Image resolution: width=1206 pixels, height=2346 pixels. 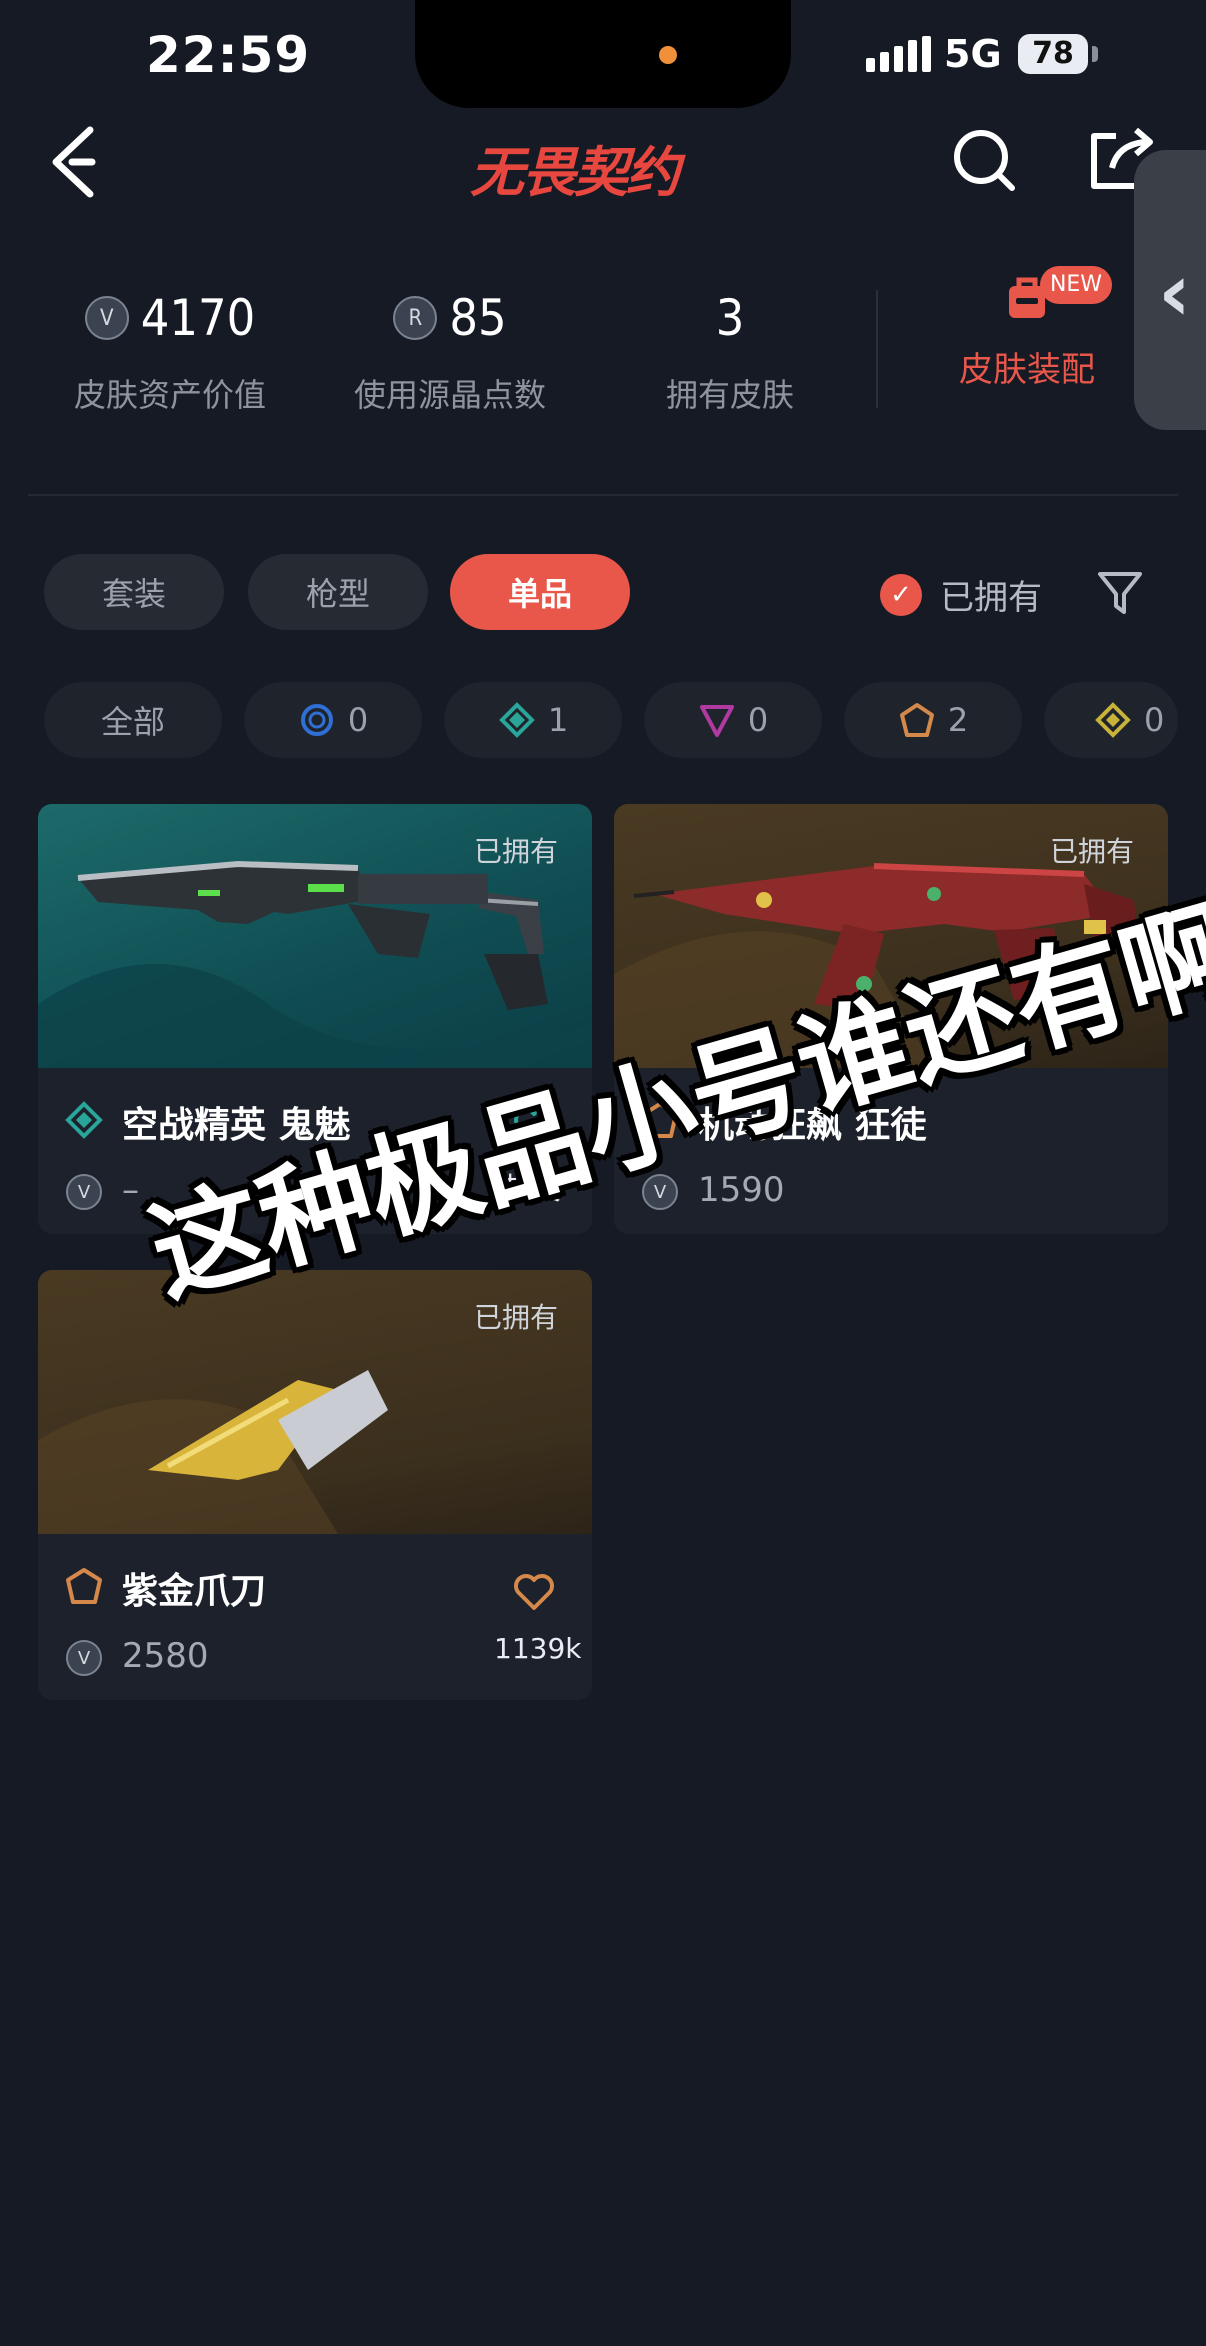 What do you see at coordinates (450, 351) in the screenshot?
I see `stat-radianite-points: R 85 使用源晶点数` at bounding box center [450, 351].